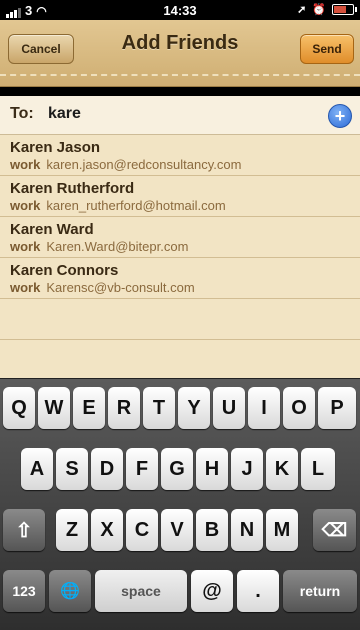 The width and height of the screenshot is (360, 630). I want to click on numbers-key: 123, so click(24, 591).